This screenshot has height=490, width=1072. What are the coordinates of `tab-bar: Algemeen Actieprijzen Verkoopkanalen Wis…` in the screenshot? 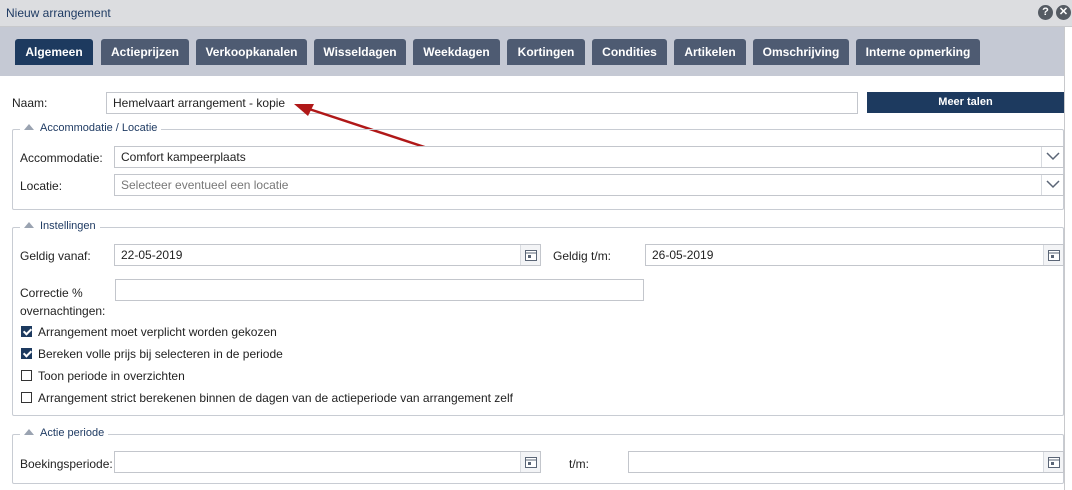 It's located at (532, 51).